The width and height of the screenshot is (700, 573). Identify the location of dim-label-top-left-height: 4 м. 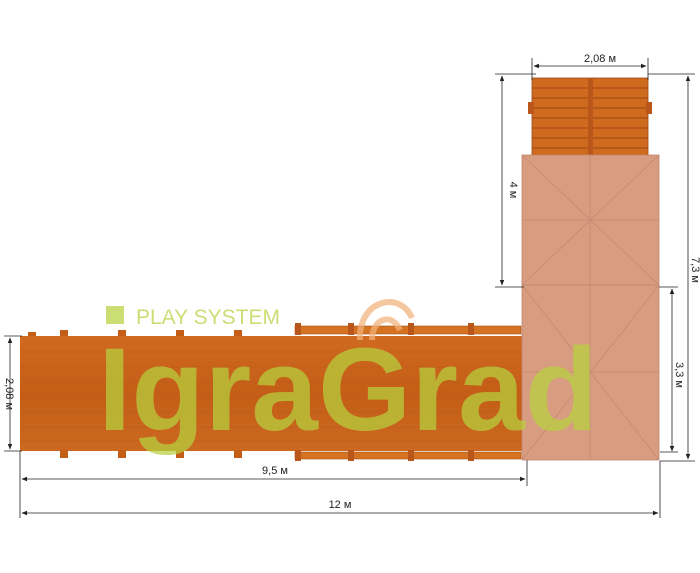
(513, 190).